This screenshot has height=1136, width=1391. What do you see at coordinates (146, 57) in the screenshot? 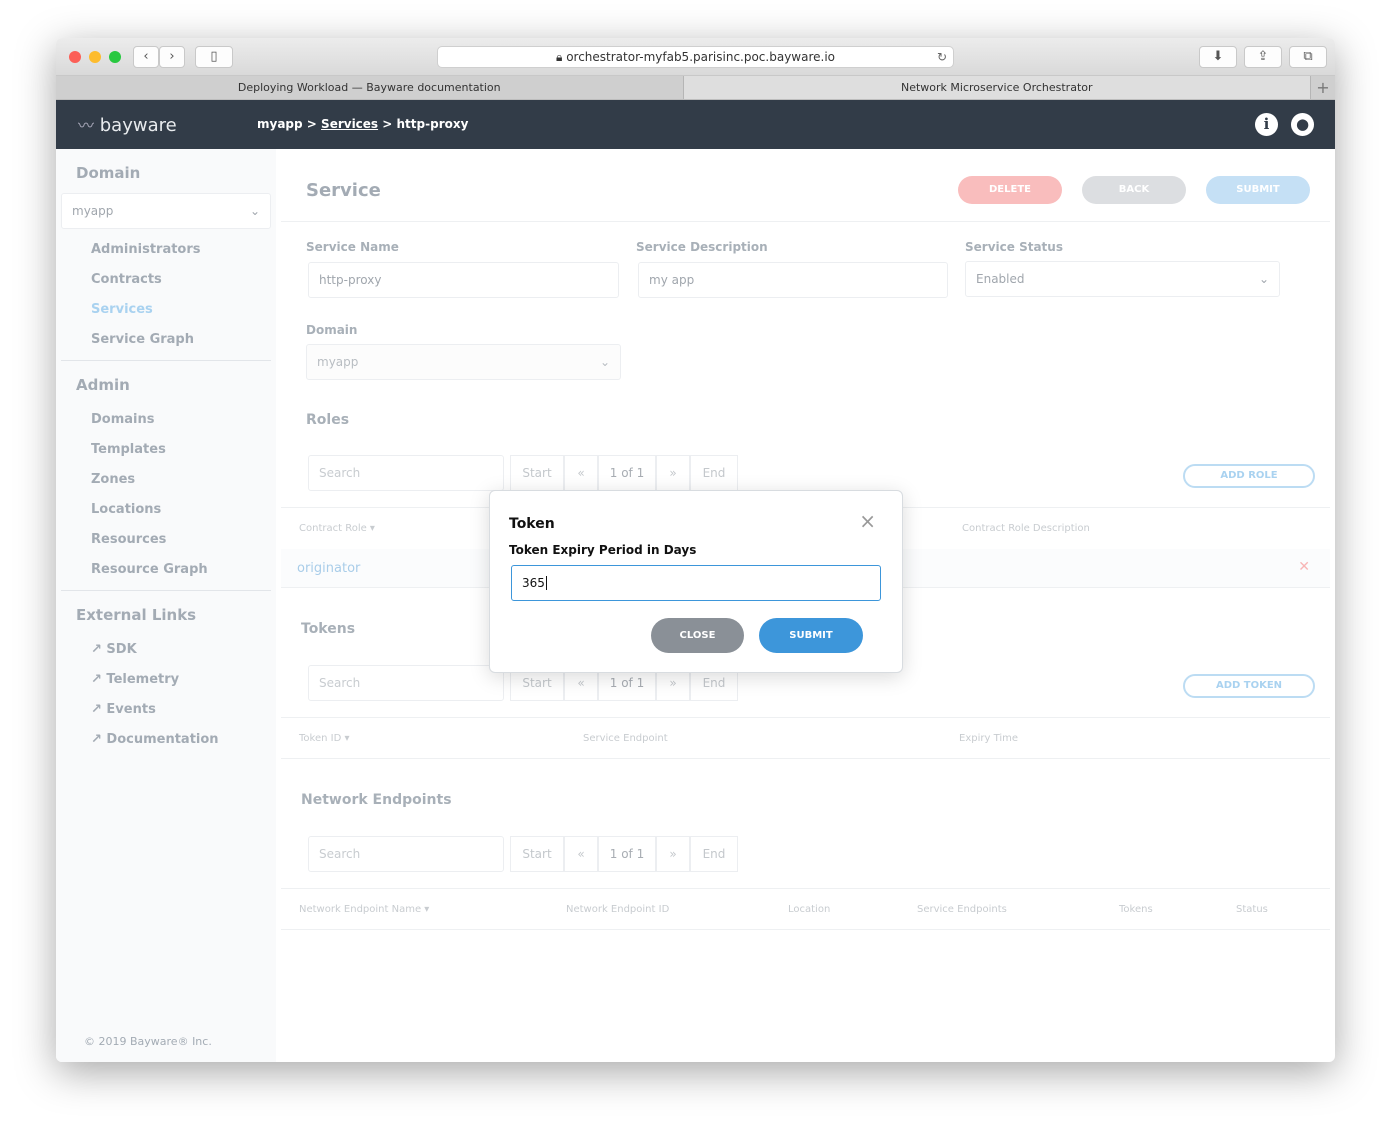
I see `back-icon: ‹` at bounding box center [146, 57].